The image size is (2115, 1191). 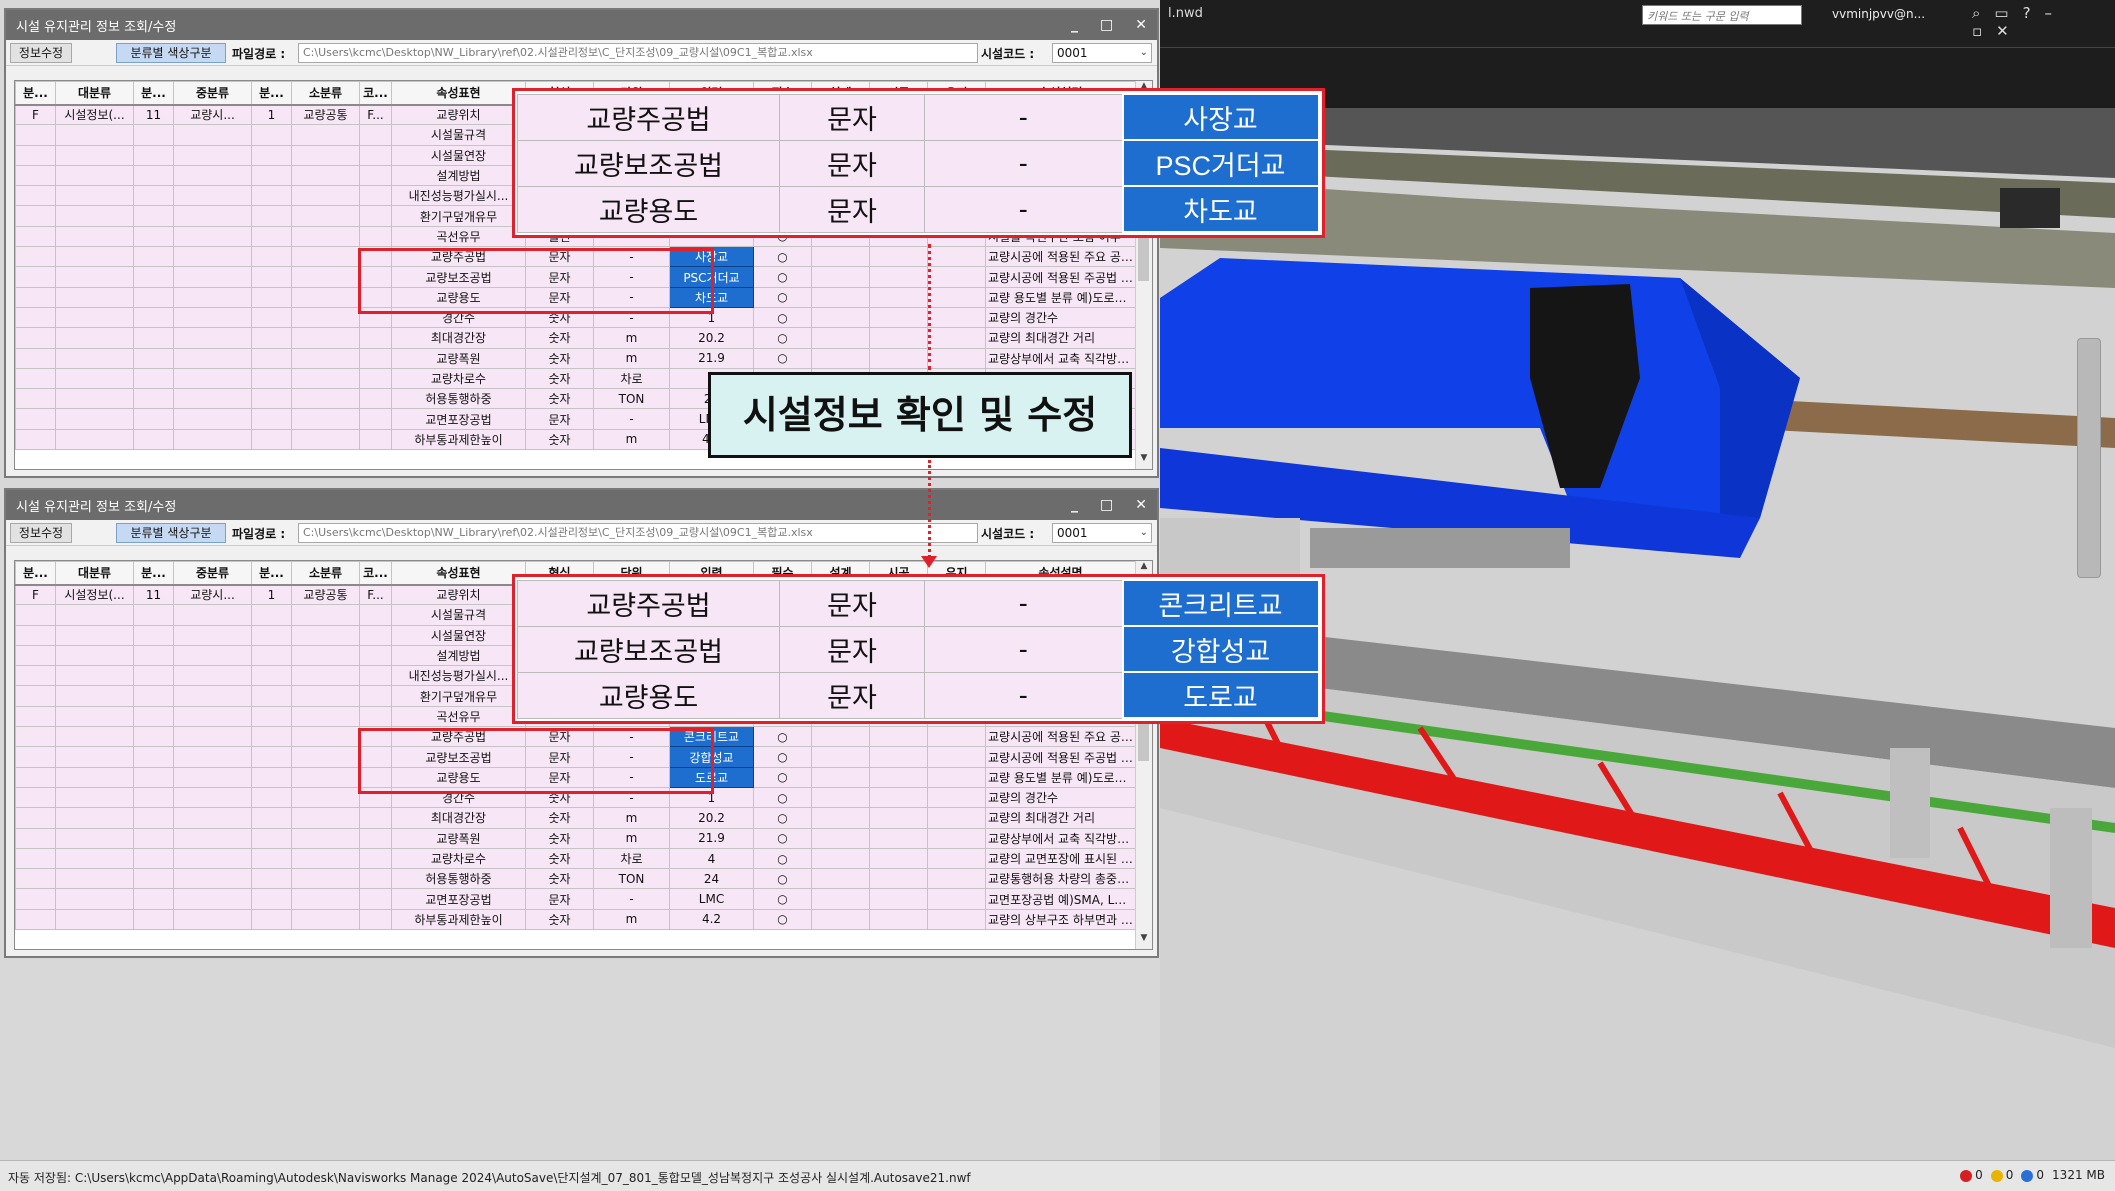 I want to click on table-cell: F, so click(x=35, y=594).